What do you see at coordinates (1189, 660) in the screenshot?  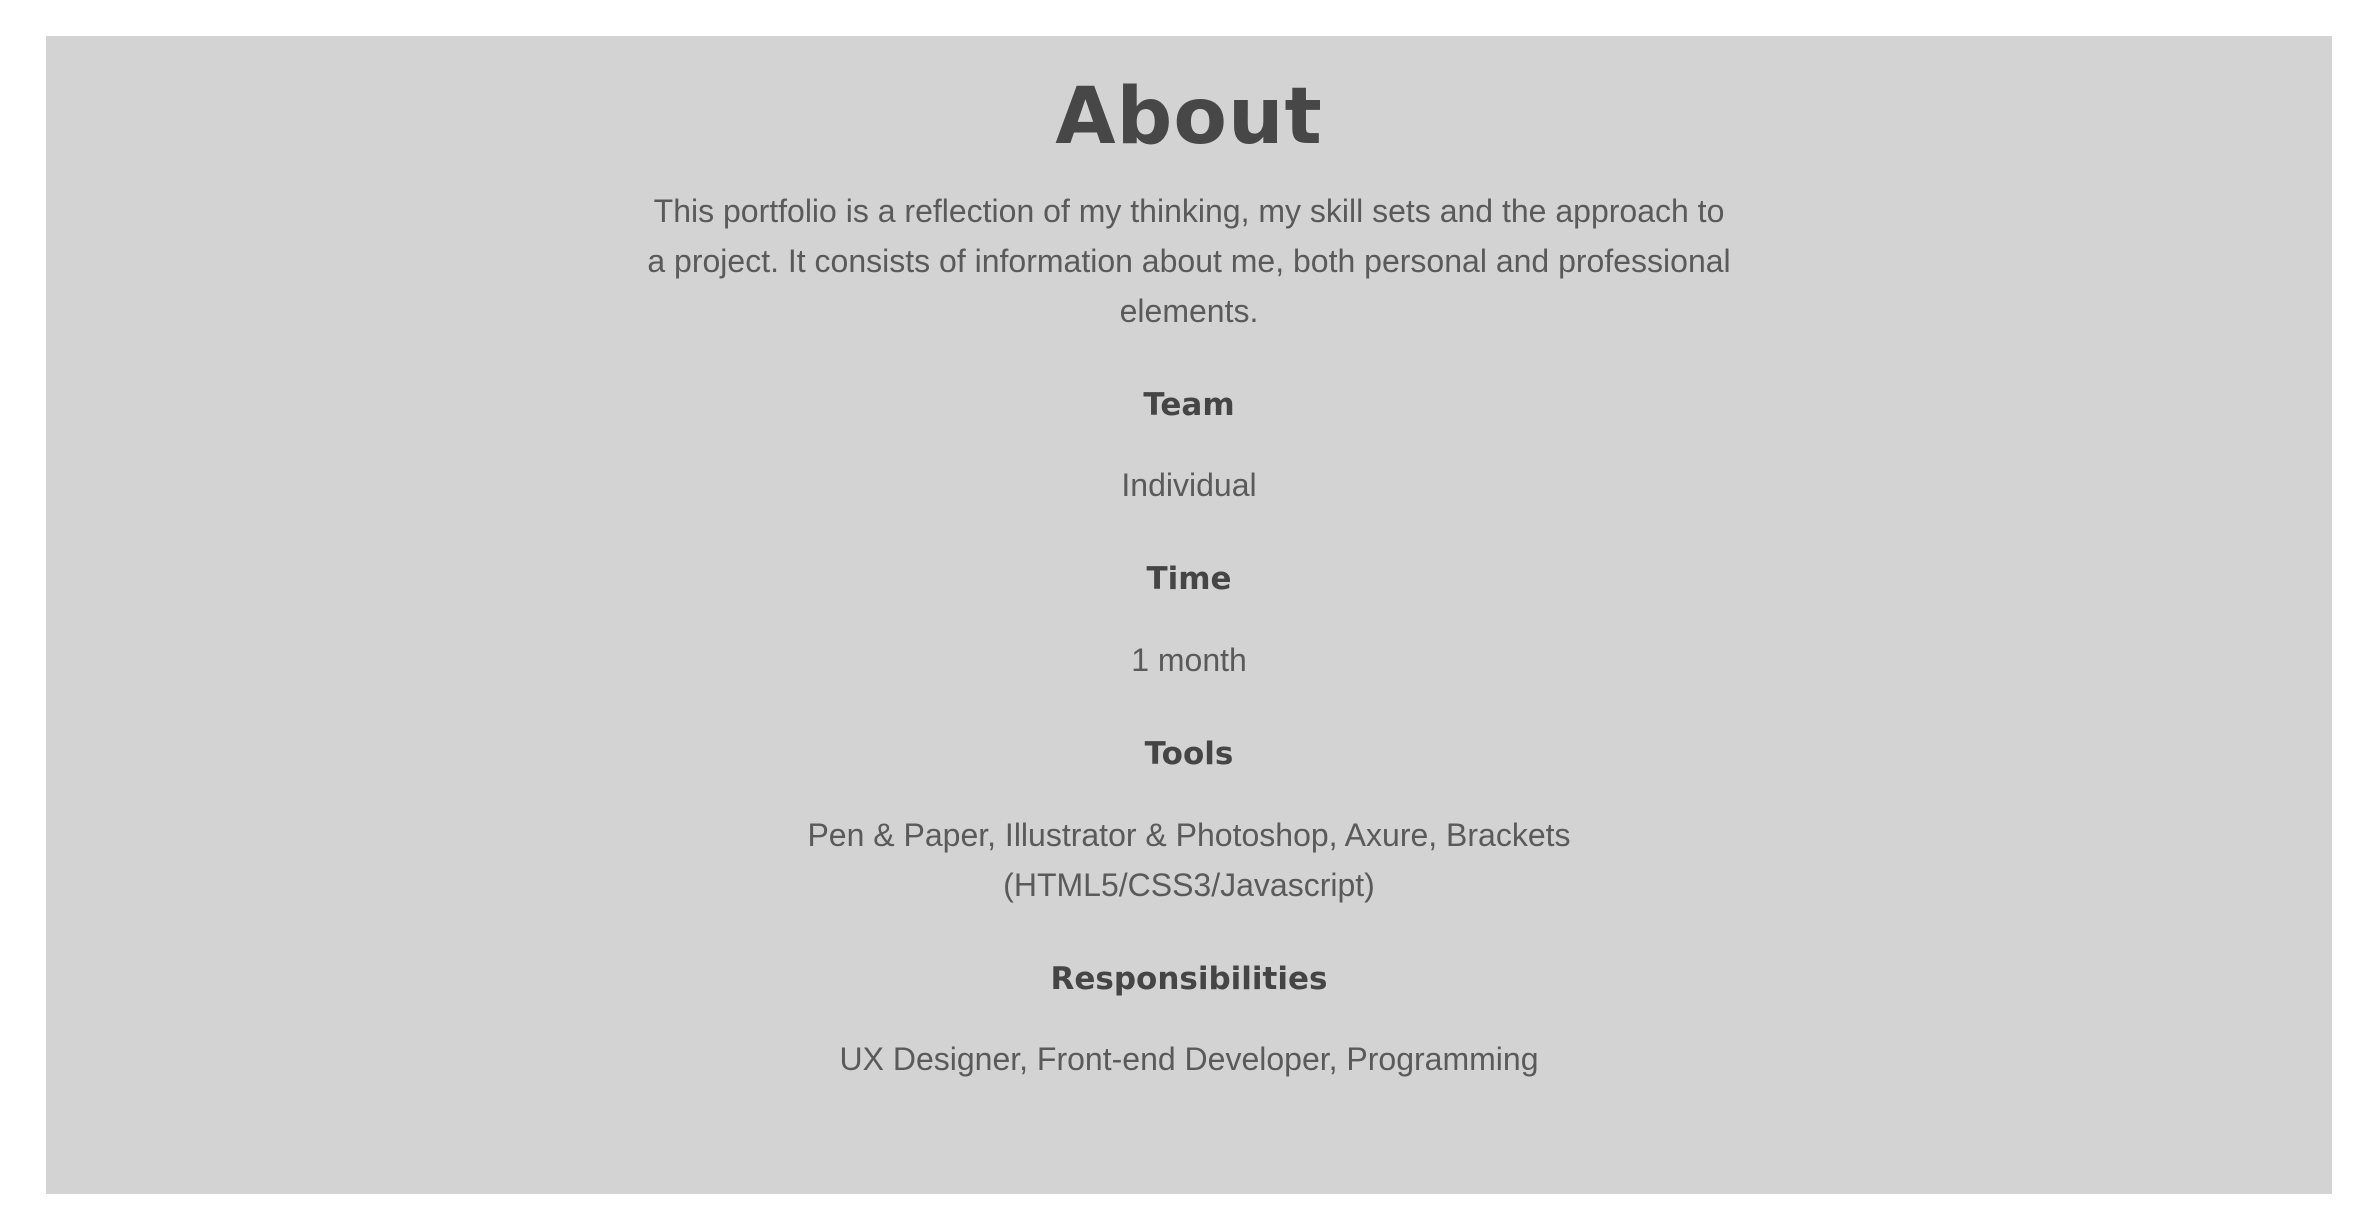 I see `time-value: 1 month` at bounding box center [1189, 660].